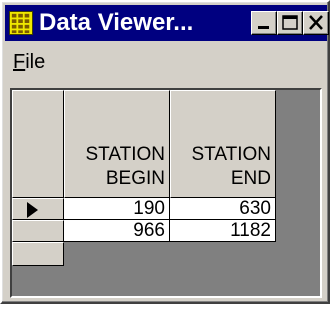 The image size is (330, 310). Describe the element at coordinates (166, 62) in the screenshot. I see `menu-bar: File` at that location.